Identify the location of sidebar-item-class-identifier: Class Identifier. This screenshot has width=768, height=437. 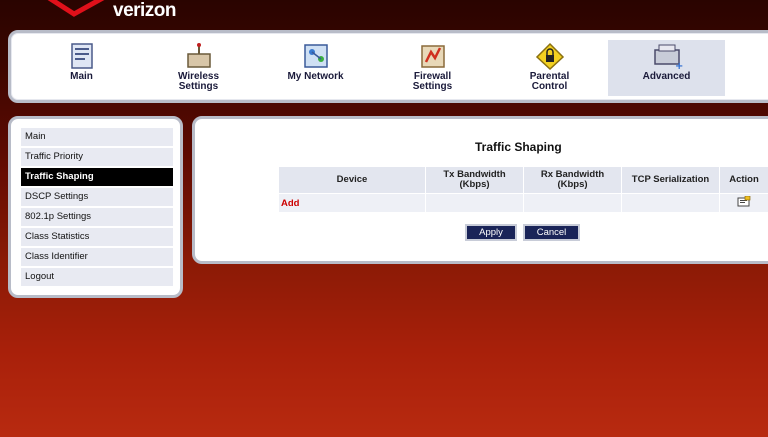
(97, 257).